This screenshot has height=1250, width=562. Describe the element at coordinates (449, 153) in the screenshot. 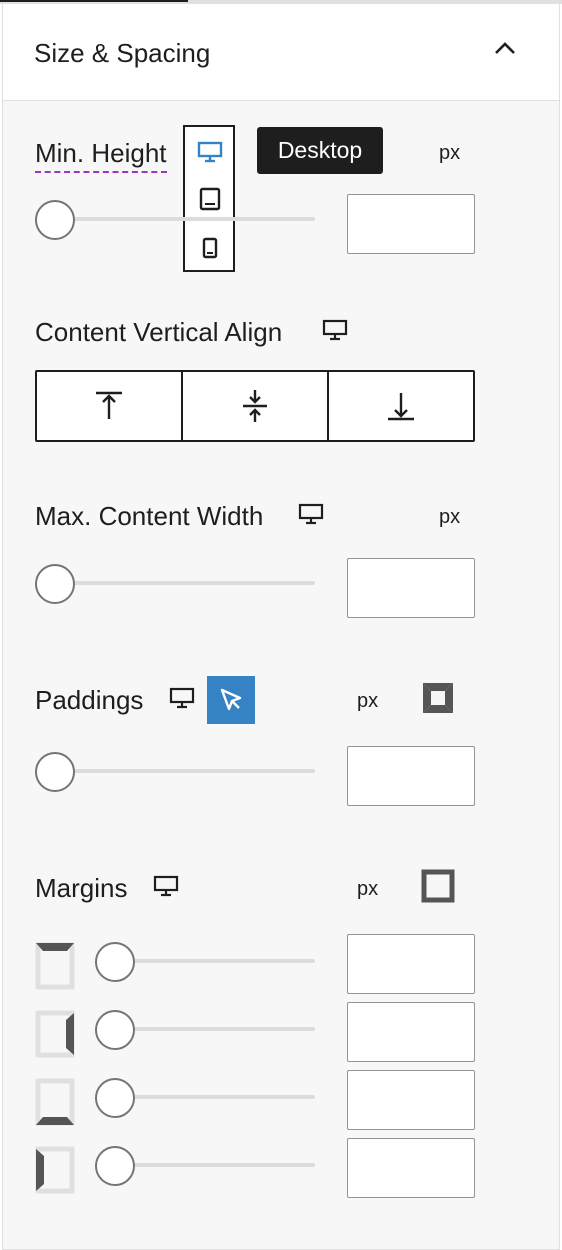

I see `min-height-unit: px` at that location.